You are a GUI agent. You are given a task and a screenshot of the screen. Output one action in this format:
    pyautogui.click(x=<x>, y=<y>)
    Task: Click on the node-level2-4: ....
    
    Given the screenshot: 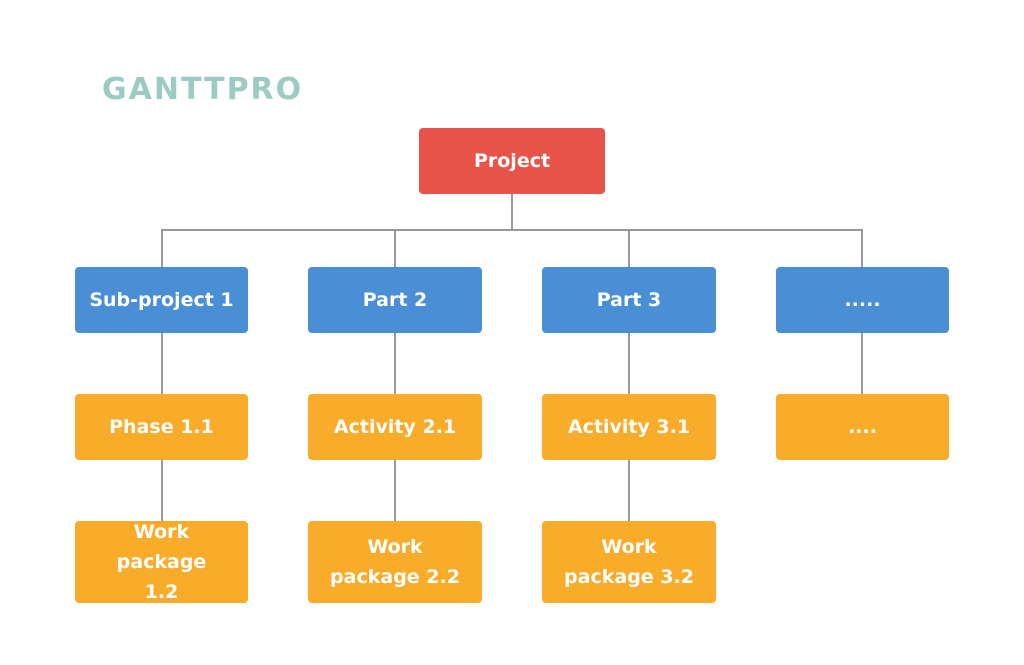 What is the action you would take?
    pyautogui.click(x=862, y=427)
    